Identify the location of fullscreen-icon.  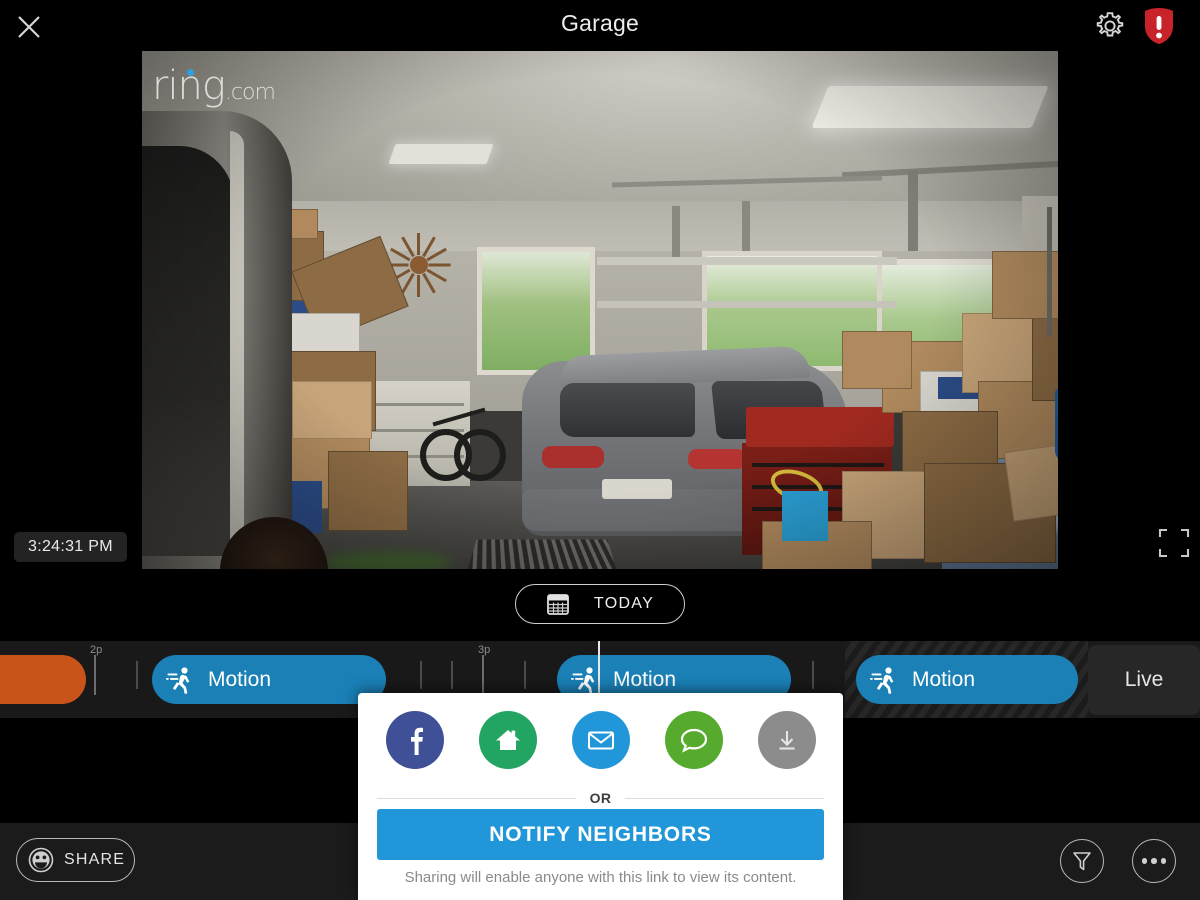
(1174, 543).